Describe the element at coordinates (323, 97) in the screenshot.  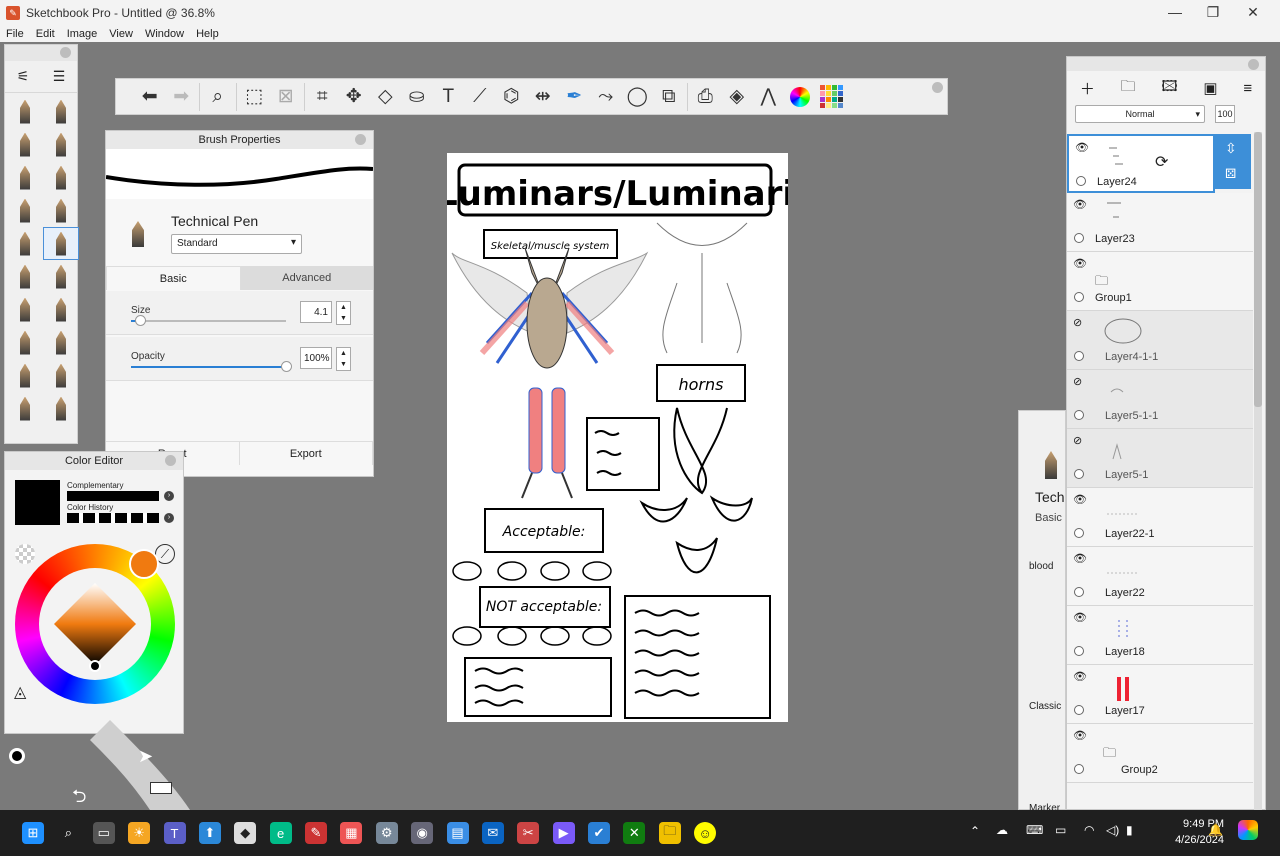
I see `crop-icon: ⌗` at that location.